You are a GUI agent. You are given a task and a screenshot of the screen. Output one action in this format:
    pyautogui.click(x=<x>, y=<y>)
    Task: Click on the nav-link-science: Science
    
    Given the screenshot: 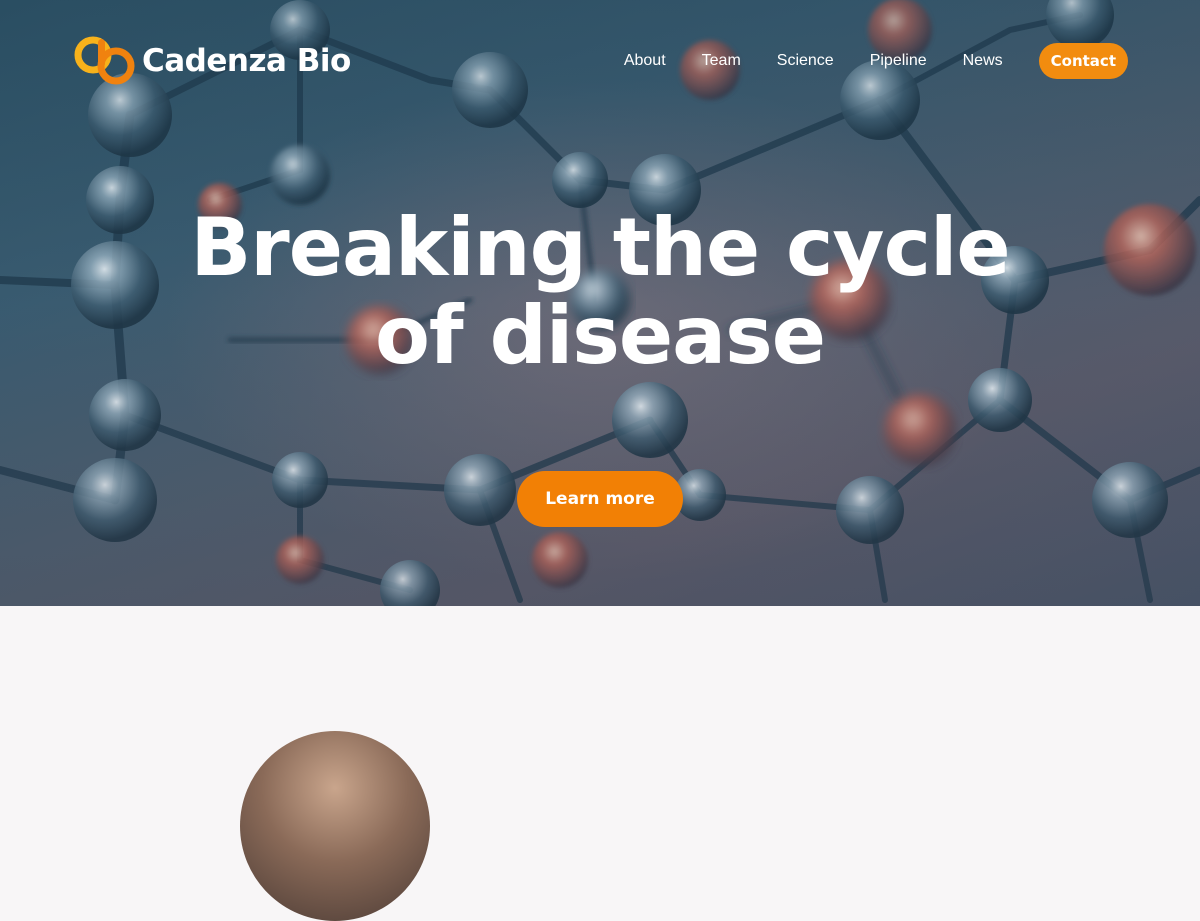 What is the action you would take?
    pyautogui.click(x=805, y=61)
    